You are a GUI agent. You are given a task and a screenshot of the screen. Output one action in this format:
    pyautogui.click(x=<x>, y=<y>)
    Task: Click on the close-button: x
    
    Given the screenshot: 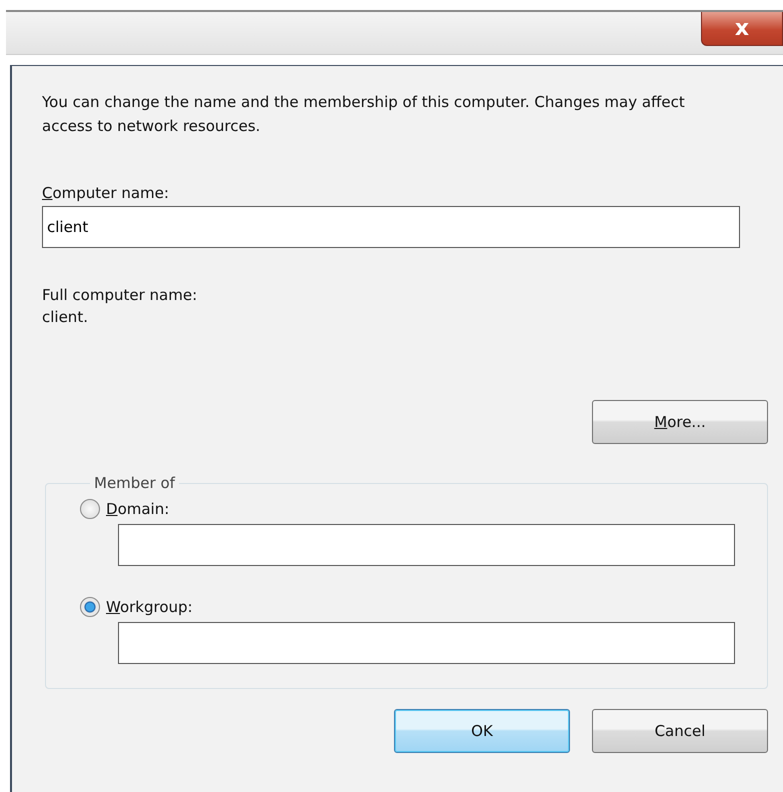 What is the action you would take?
    pyautogui.click(x=742, y=29)
    